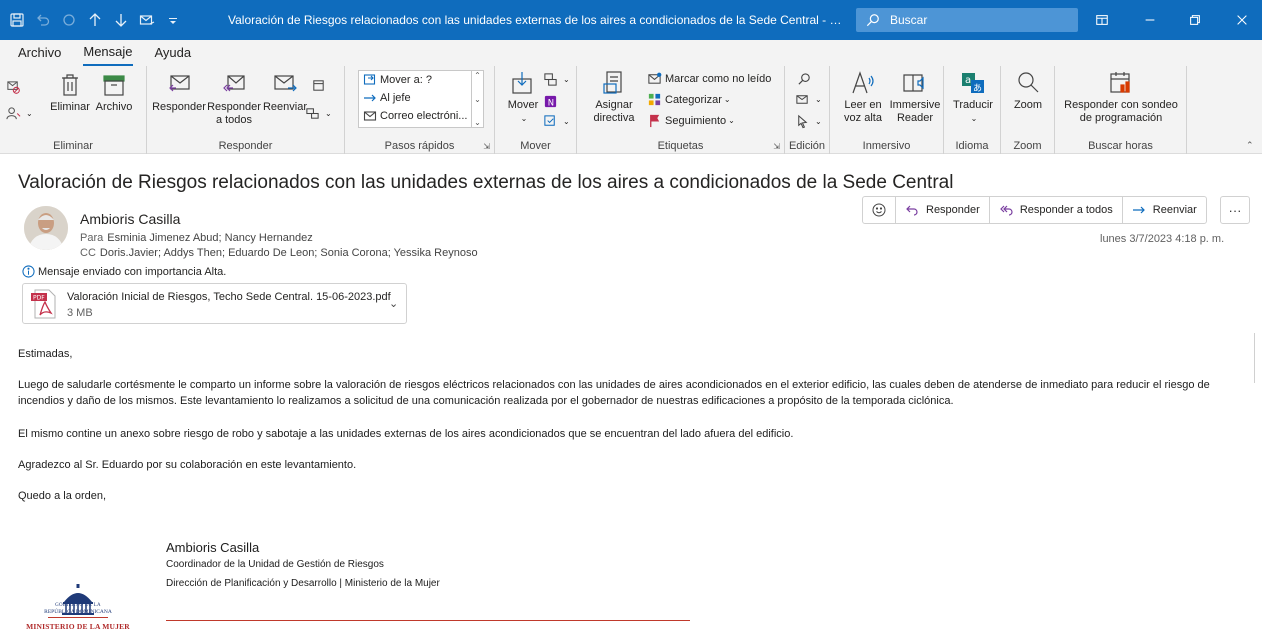 The width and height of the screenshot is (1262, 633). I want to click on mark-unread-button: Marcar como no leído, so click(709, 78).